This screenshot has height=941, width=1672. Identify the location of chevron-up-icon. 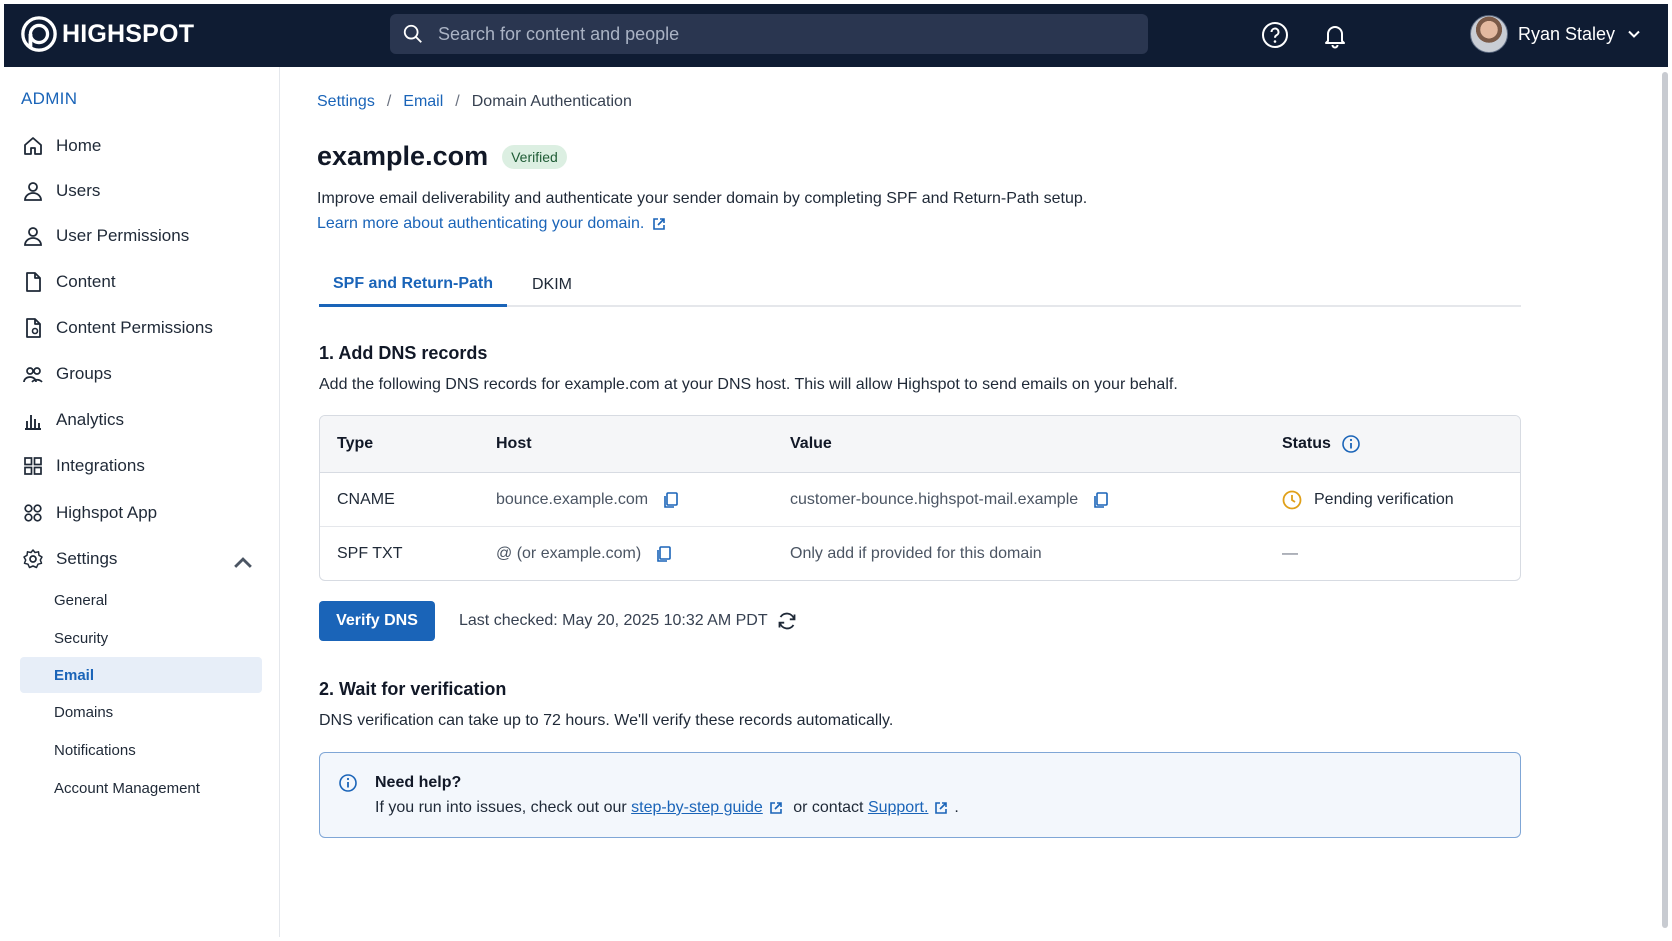
(243, 563).